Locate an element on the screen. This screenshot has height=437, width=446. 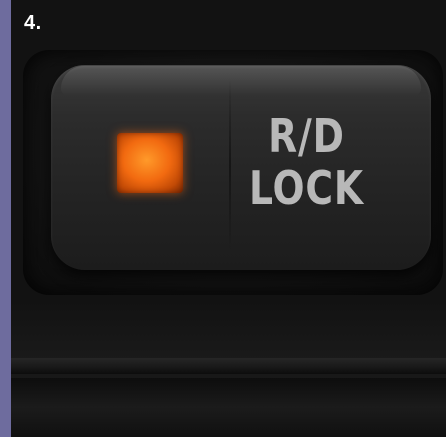
lower-ridge is located at coordinates (228, 366).